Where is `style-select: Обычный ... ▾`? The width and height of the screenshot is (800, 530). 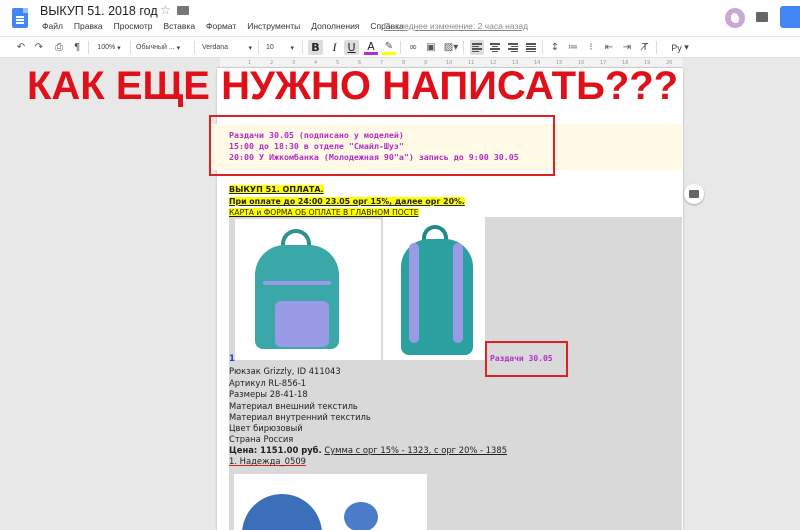
style-select: Обычный ... ▾ is located at coordinates (162, 47).